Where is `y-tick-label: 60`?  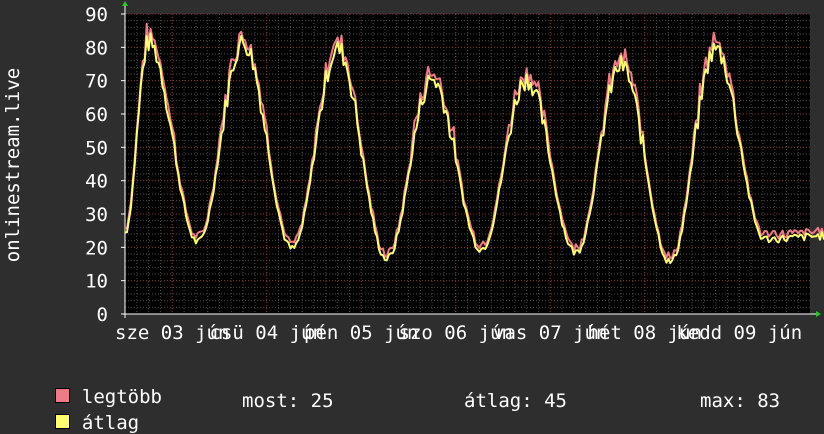 y-tick-label: 60 is located at coordinates (96, 115).